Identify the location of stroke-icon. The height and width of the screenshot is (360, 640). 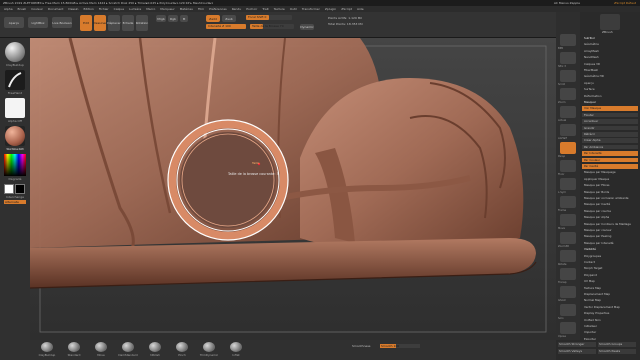
(15, 80).